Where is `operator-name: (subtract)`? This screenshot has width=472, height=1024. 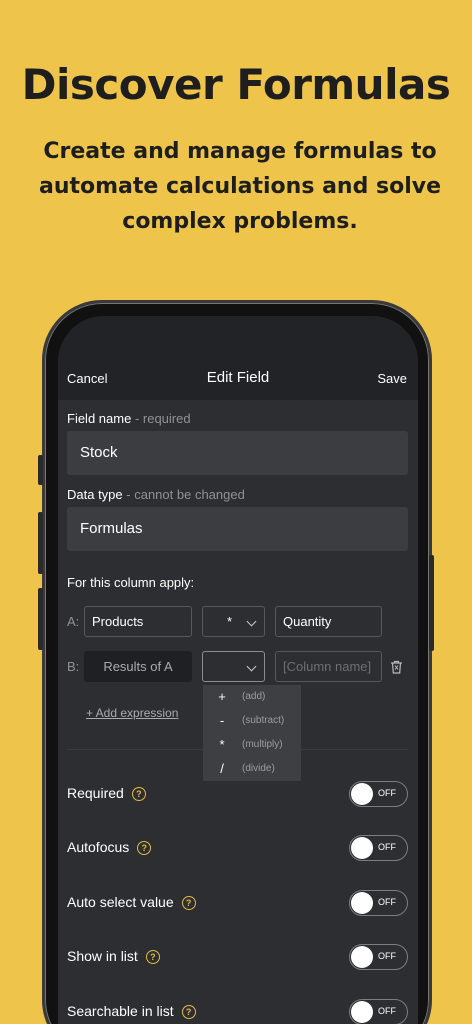 operator-name: (subtract) is located at coordinates (263, 720).